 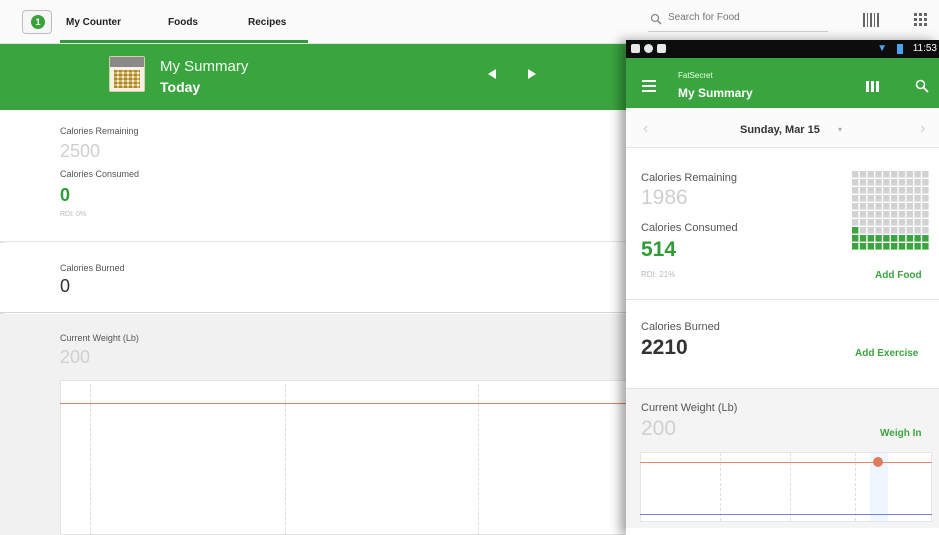 I want to click on calories-remaining-label: Calories Remaining, so click(x=99, y=131).